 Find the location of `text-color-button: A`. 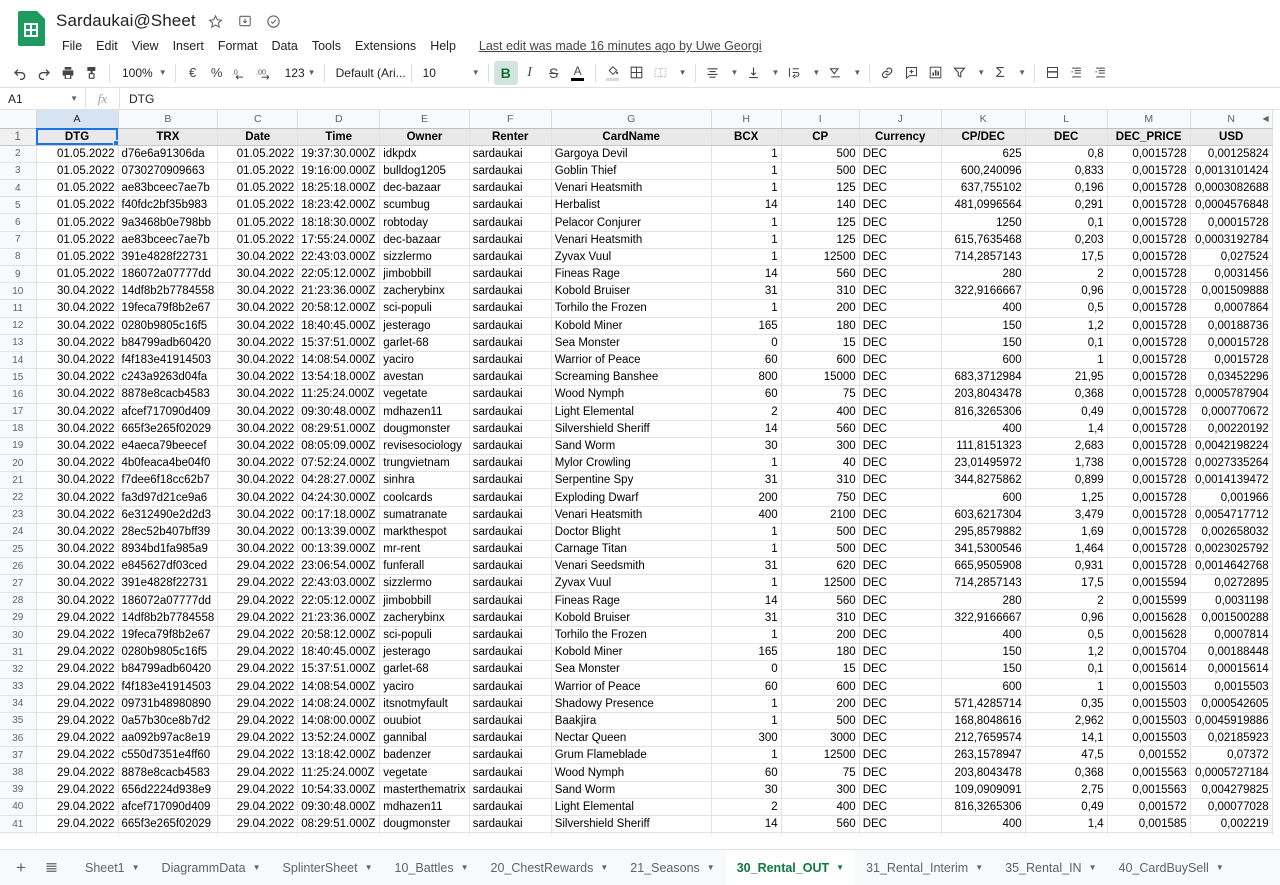

text-color-button: A is located at coordinates (578, 73).